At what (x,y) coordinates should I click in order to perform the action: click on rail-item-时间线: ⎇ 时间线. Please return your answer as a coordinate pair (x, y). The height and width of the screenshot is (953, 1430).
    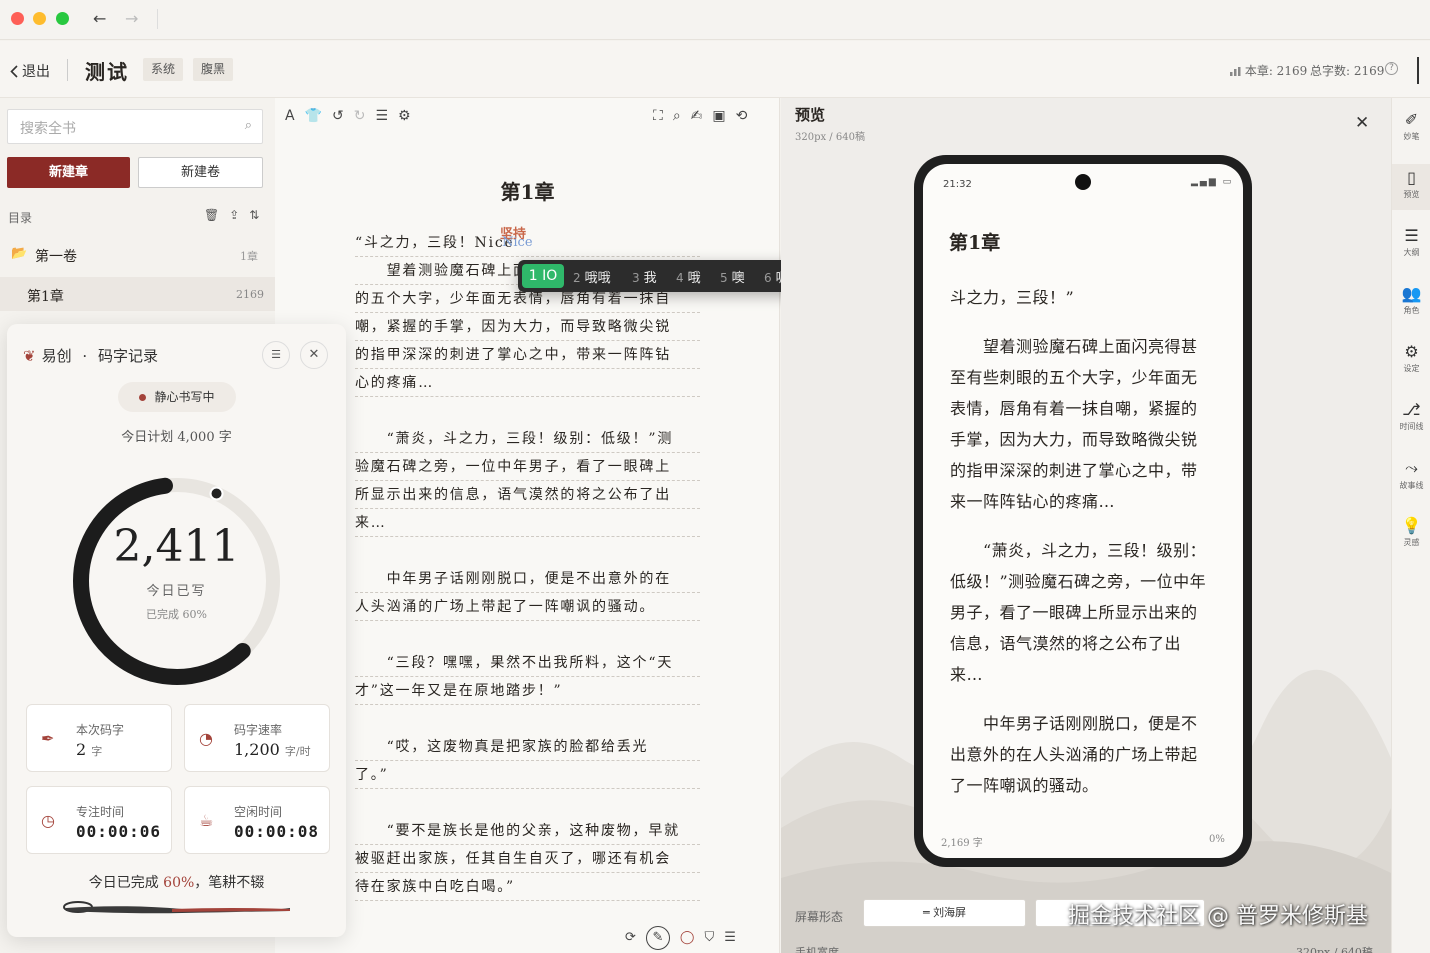
    Looking at the image, I should click on (1411, 419).